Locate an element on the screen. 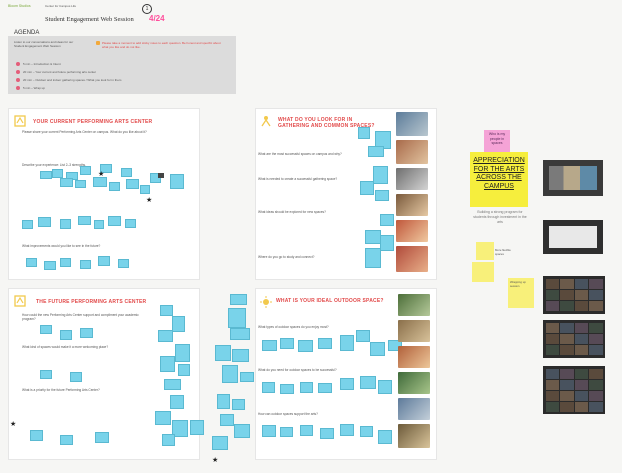  campus-photo is located at coordinates (412, 205).